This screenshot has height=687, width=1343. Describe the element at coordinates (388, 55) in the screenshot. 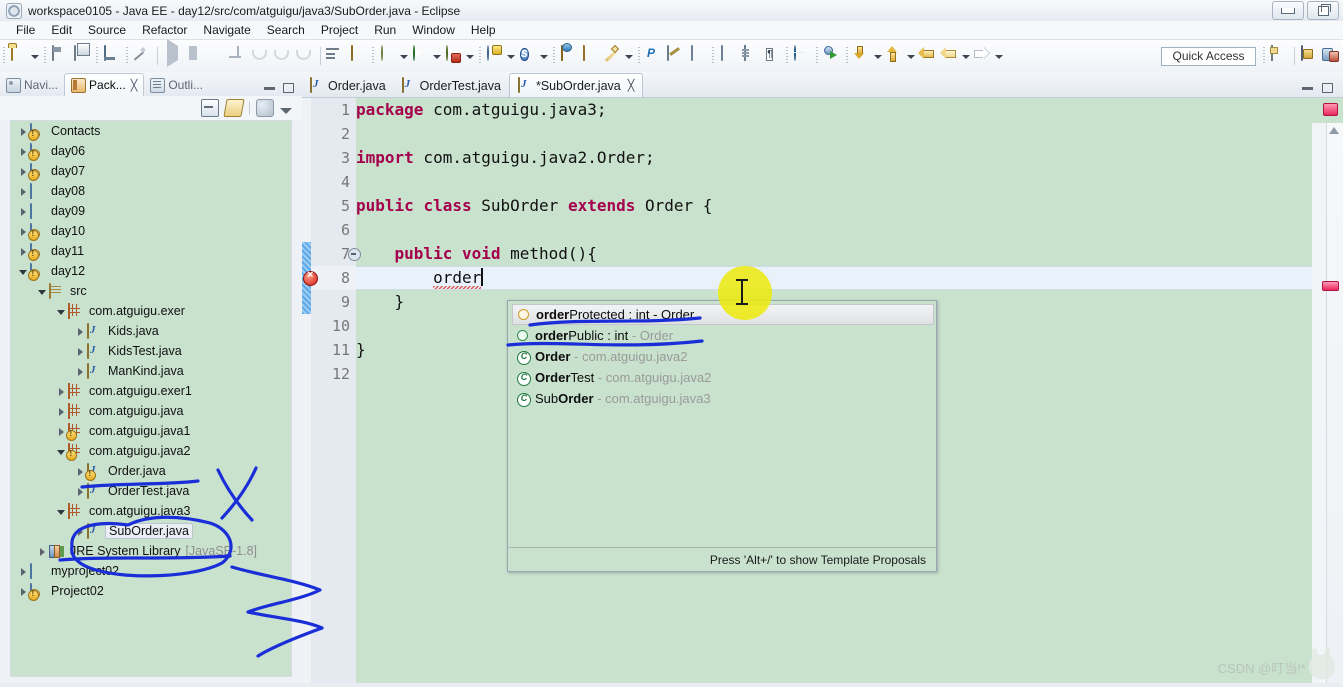

I see `build-gear-icon` at that location.